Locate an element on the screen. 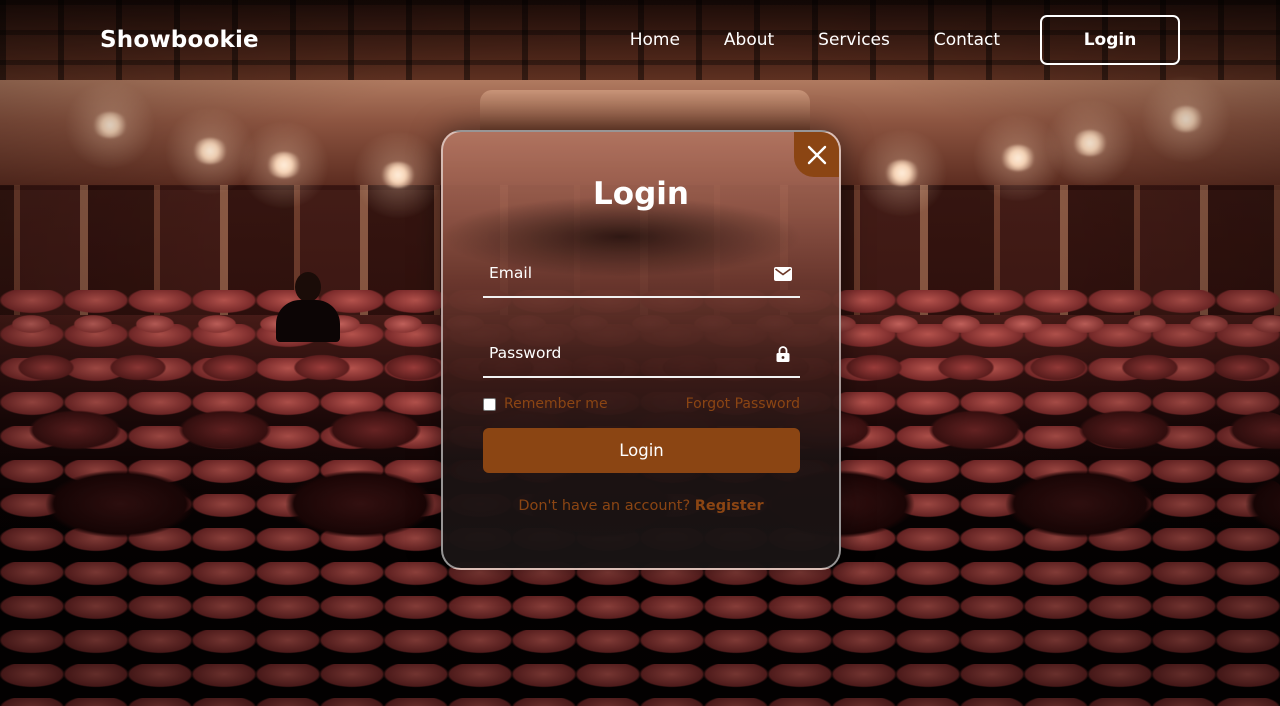  nav-home: Home is located at coordinates (655, 40).